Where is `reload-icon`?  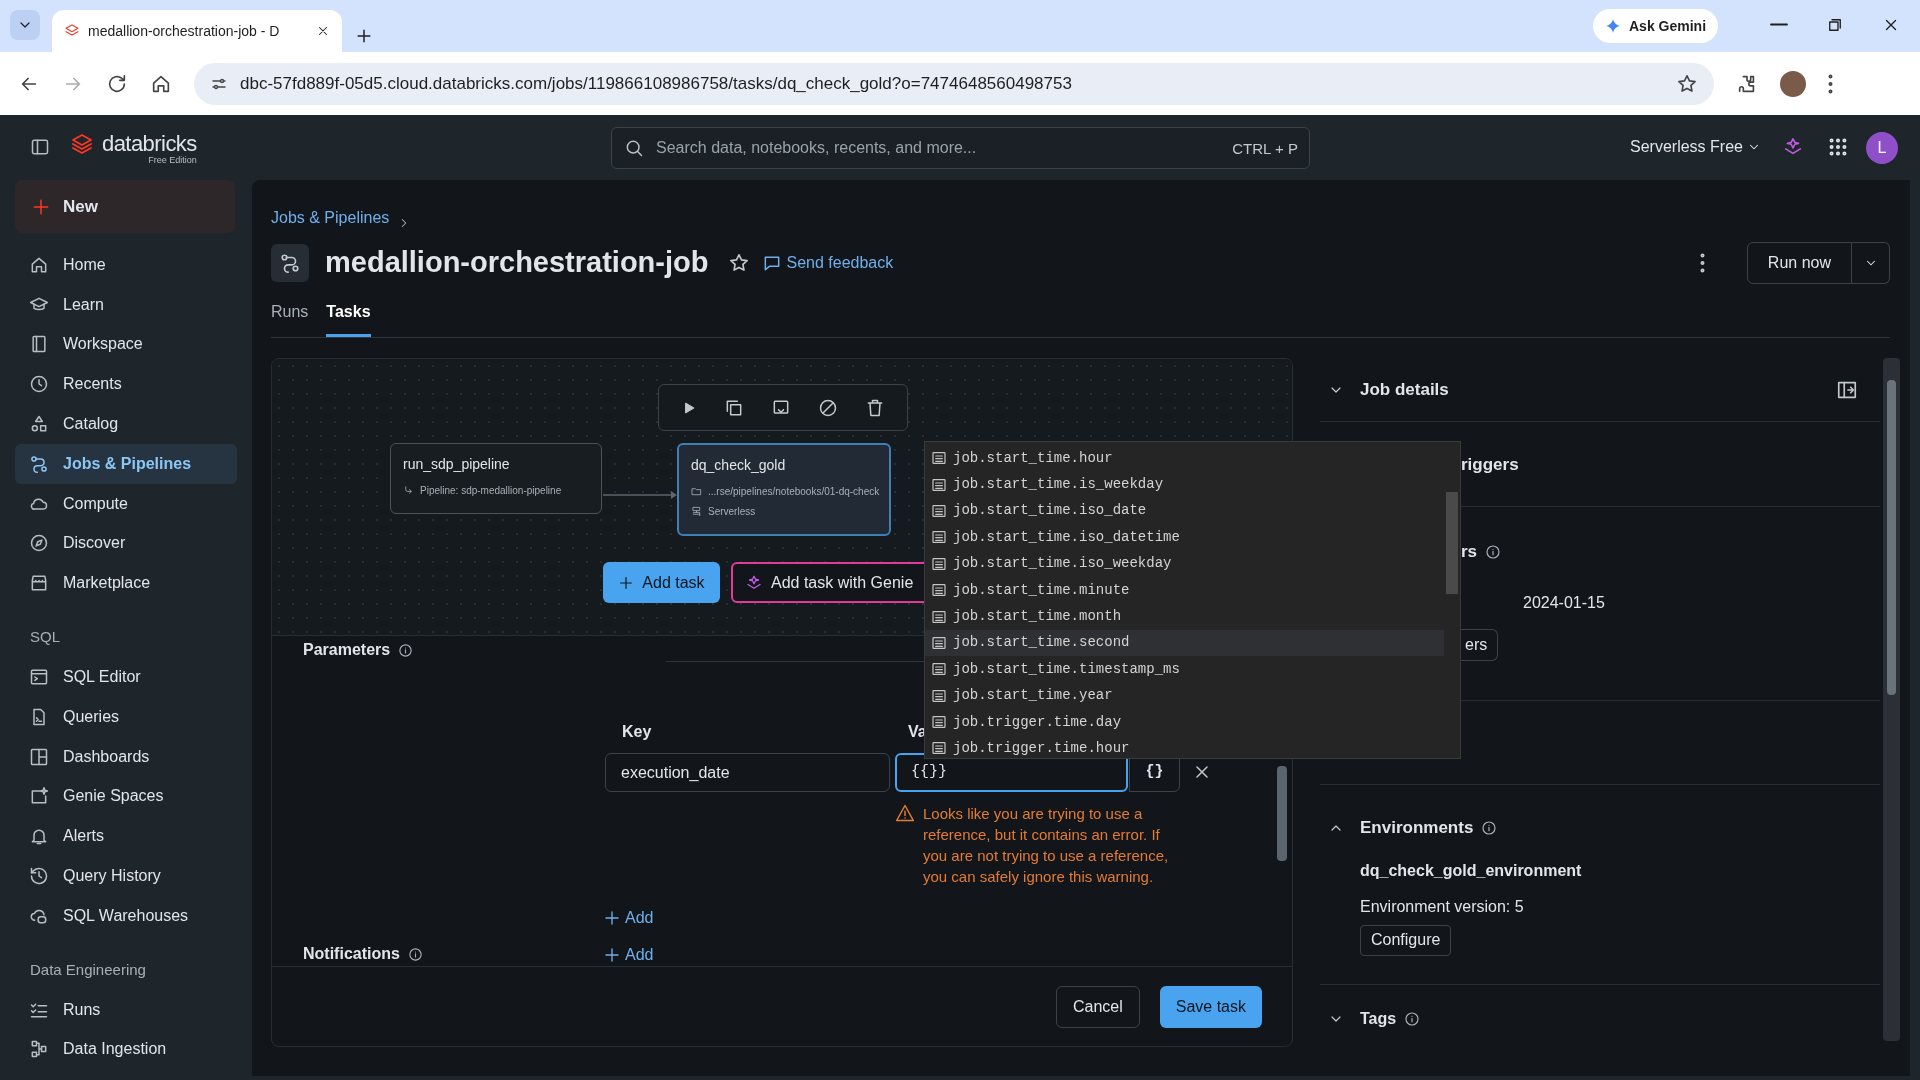
reload-icon is located at coordinates (117, 83).